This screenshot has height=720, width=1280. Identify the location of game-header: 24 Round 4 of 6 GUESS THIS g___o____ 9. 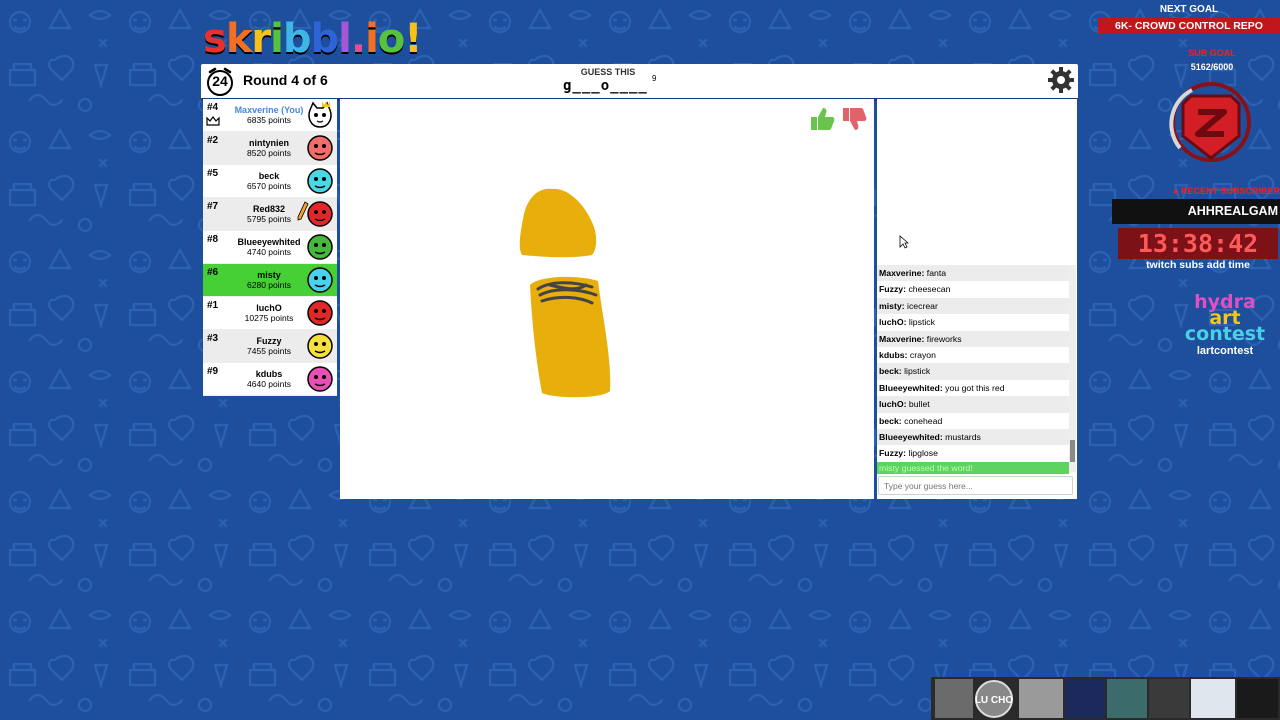
(639, 82).